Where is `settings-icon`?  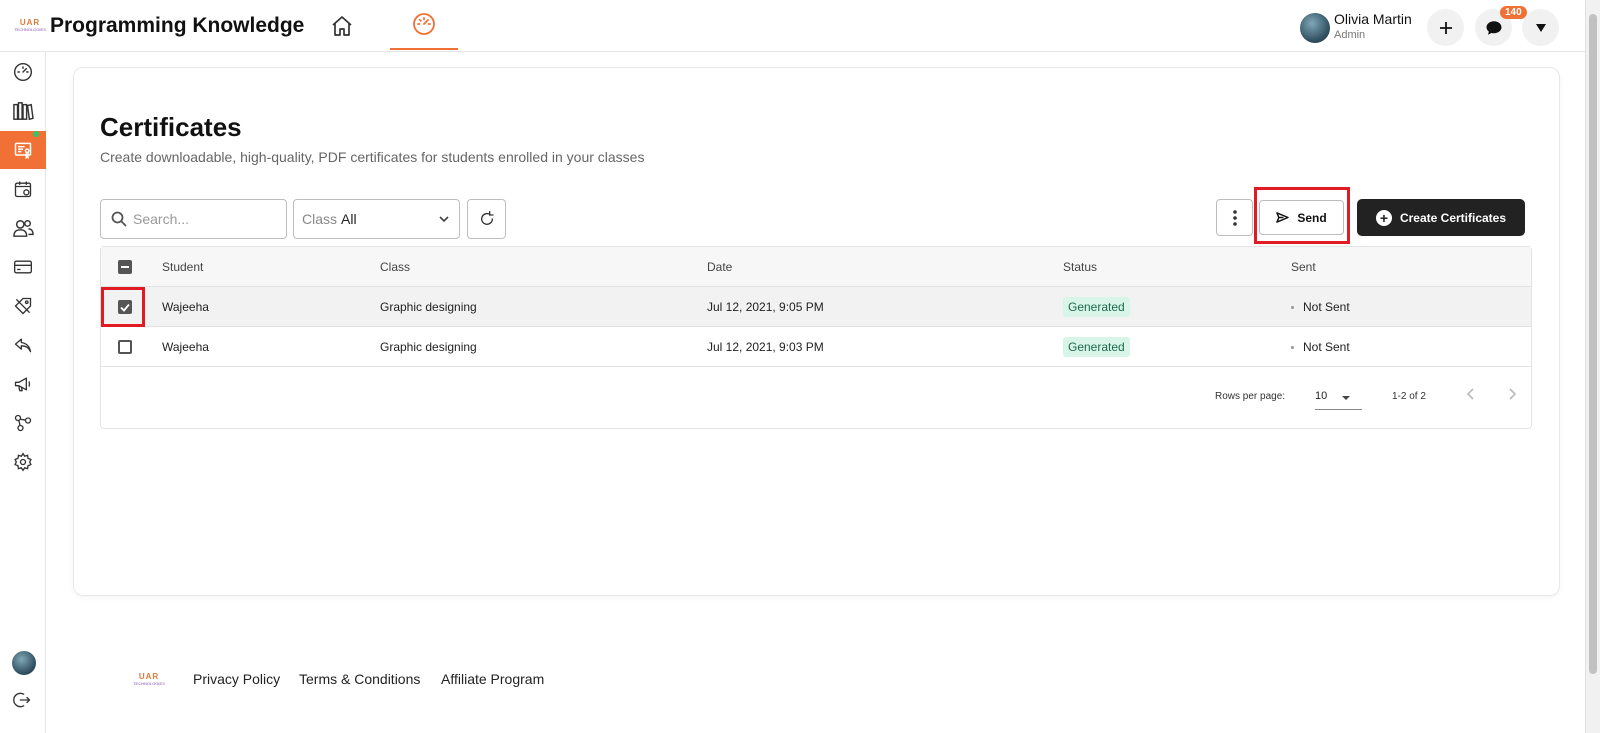
settings-icon is located at coordinates (23, 462).